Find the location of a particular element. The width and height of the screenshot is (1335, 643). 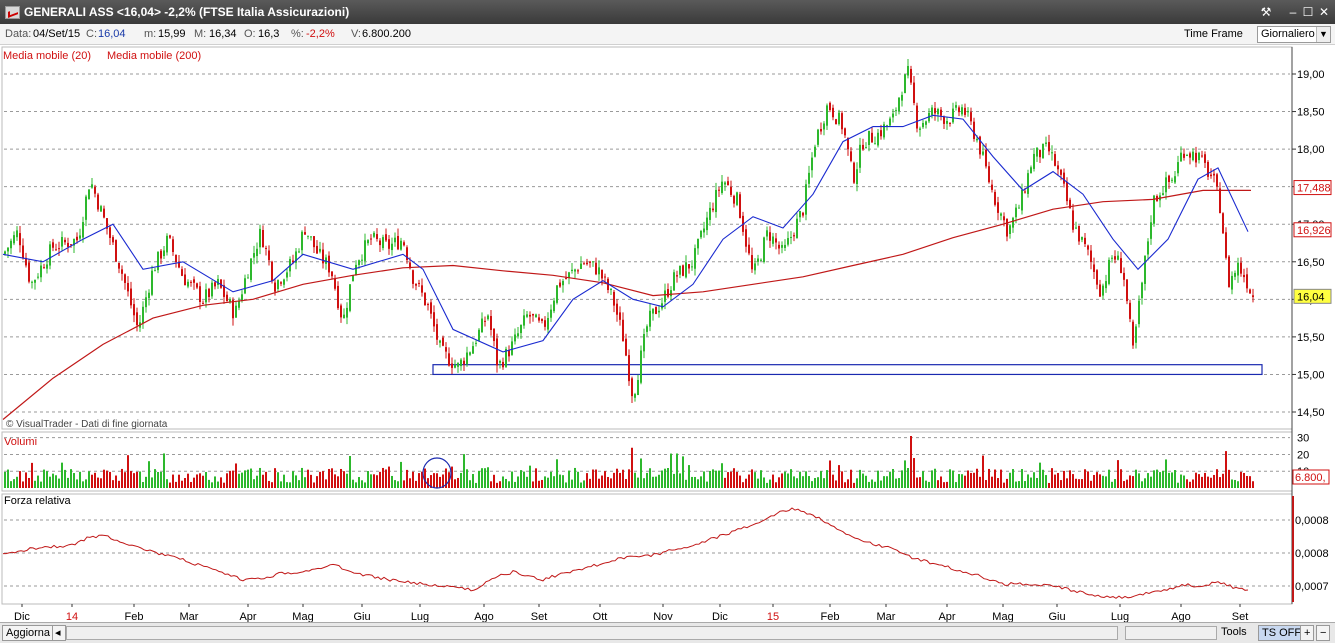

close-button: ✕ is located at coordinates (1324, 12).